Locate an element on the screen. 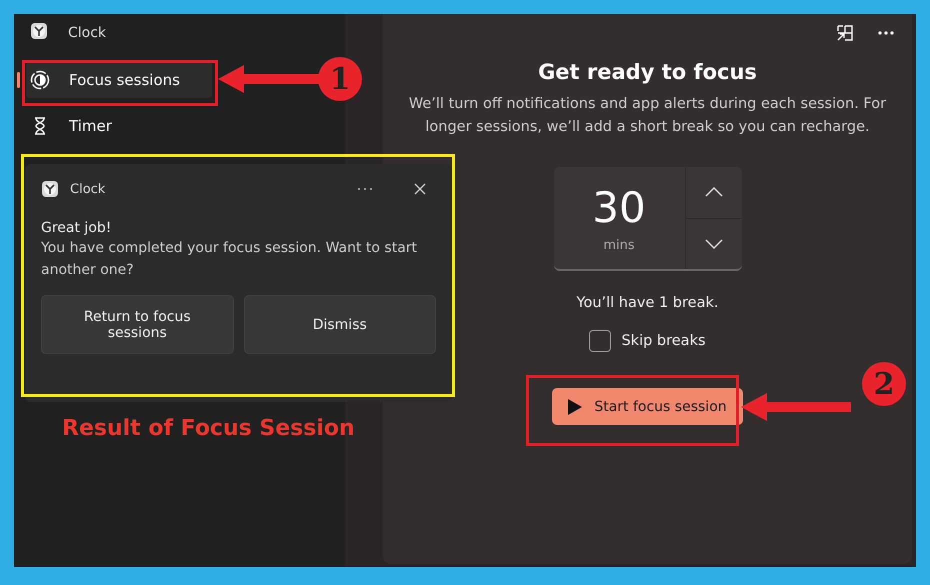 Image resolution: width=930 pixels, height=585 pixels. play-icon is located at coordinates (575, 406).